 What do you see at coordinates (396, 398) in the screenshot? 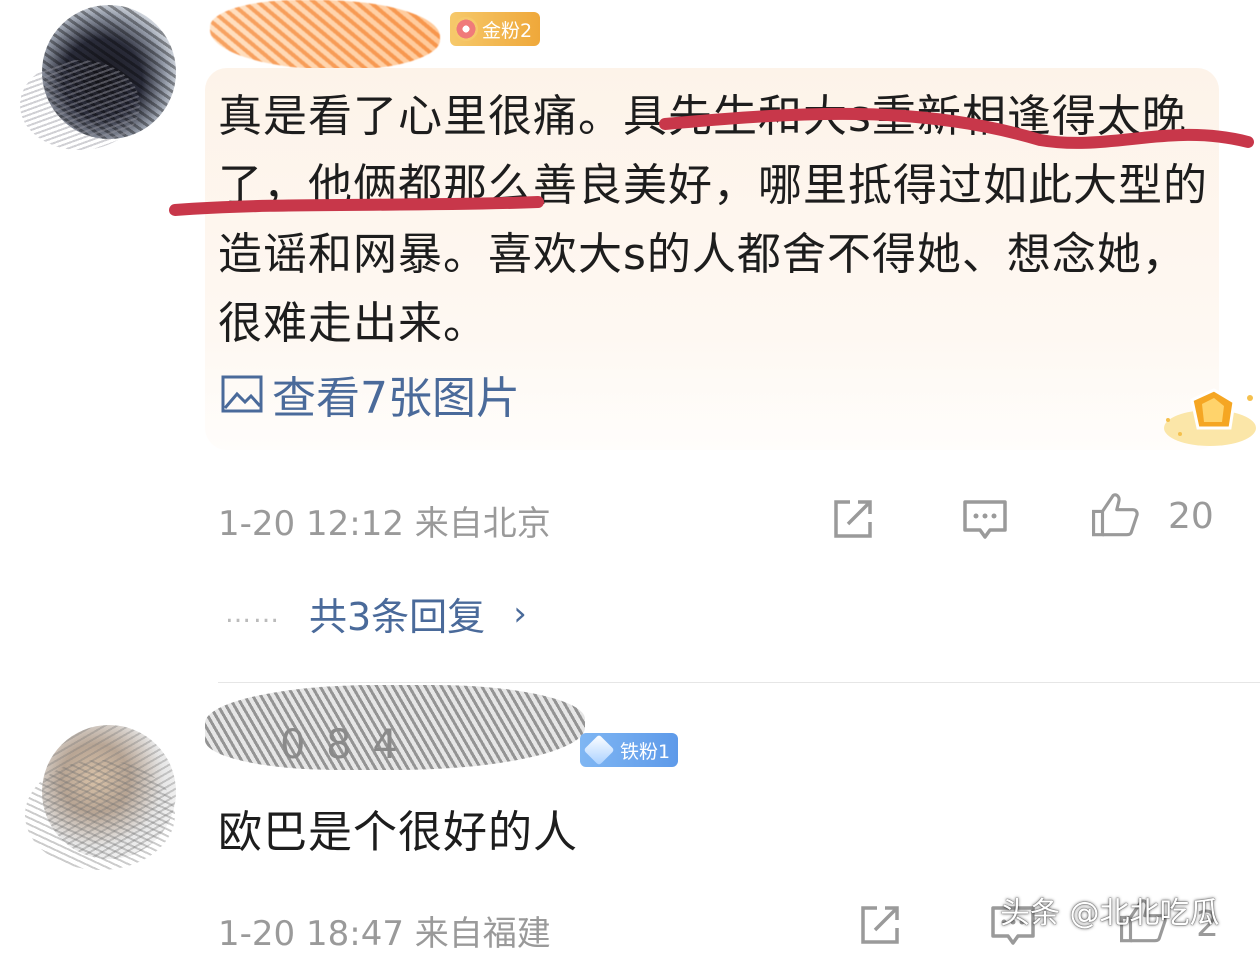
I see `view-images-label: 查看7张图片` at bounding box center [396, 398].